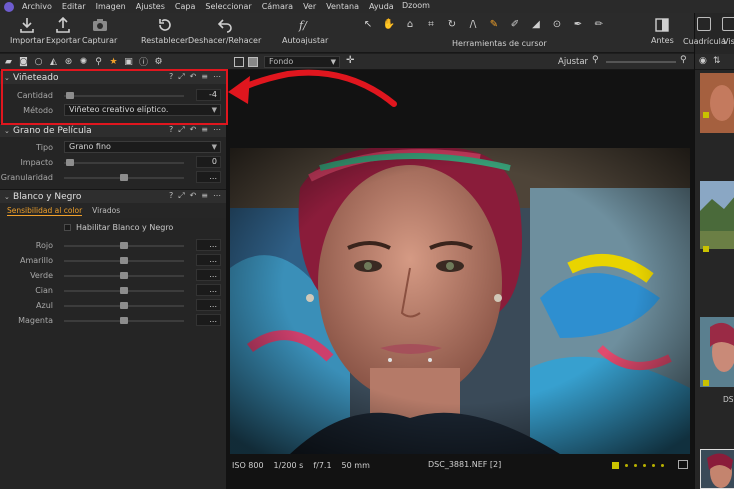 The height and width of the screenshot is (489, 734). I want to click on view-button: Vis, so click(728, 31).